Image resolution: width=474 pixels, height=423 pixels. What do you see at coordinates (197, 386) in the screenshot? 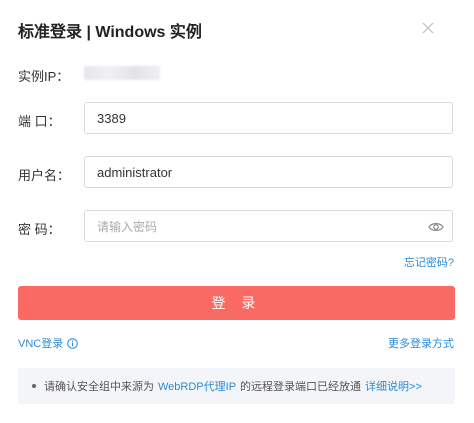
I see `webrdp-proxy-ip-link: WebRDP代理IP` at bounding box center [197, 386].